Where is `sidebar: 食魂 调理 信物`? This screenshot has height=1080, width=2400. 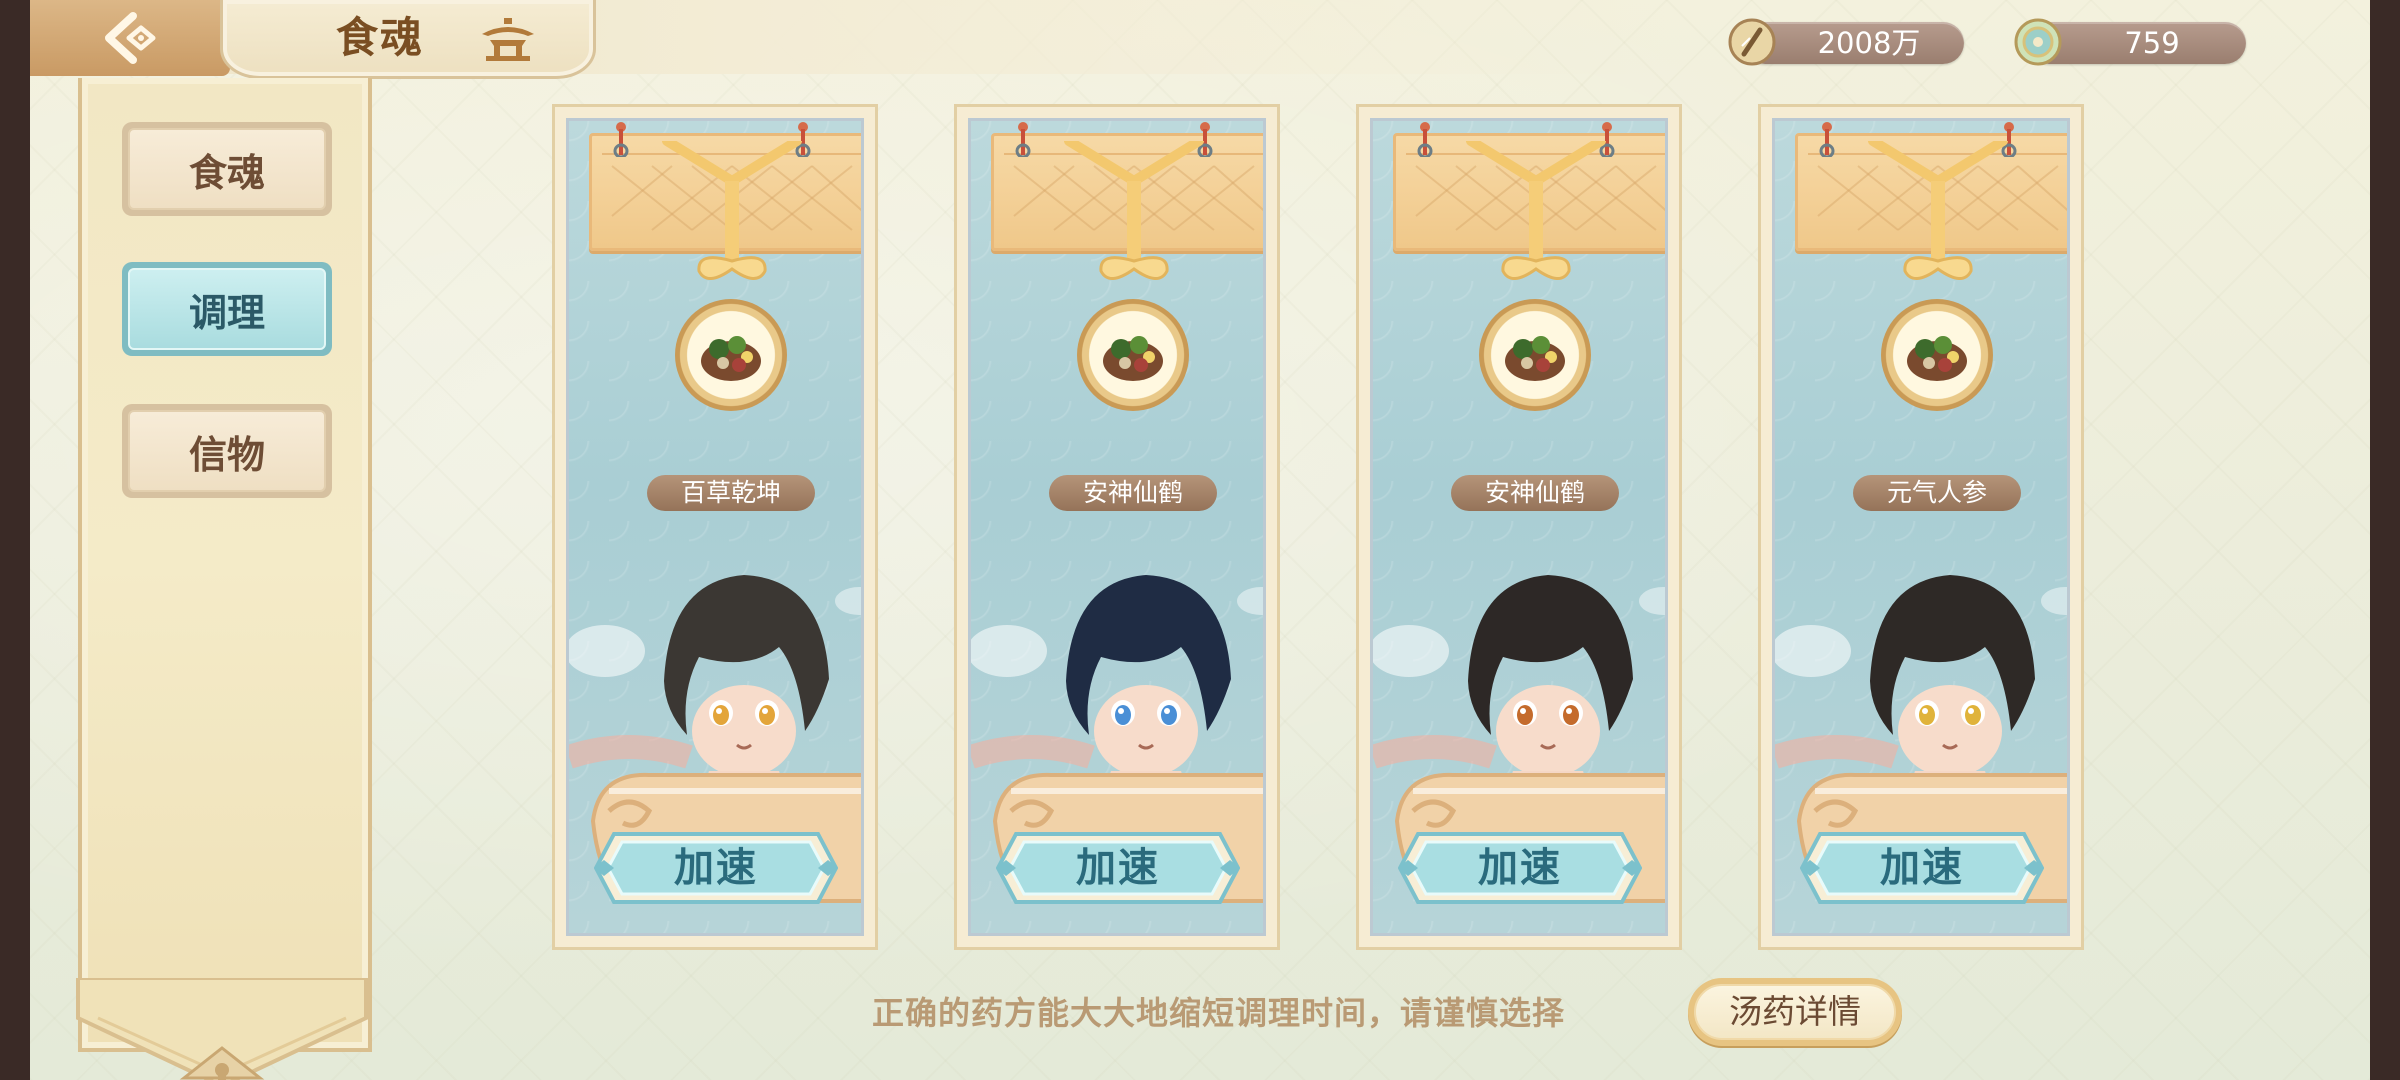 sidebar: 食魂 调理 信物 is located at coordinates (223, 579).